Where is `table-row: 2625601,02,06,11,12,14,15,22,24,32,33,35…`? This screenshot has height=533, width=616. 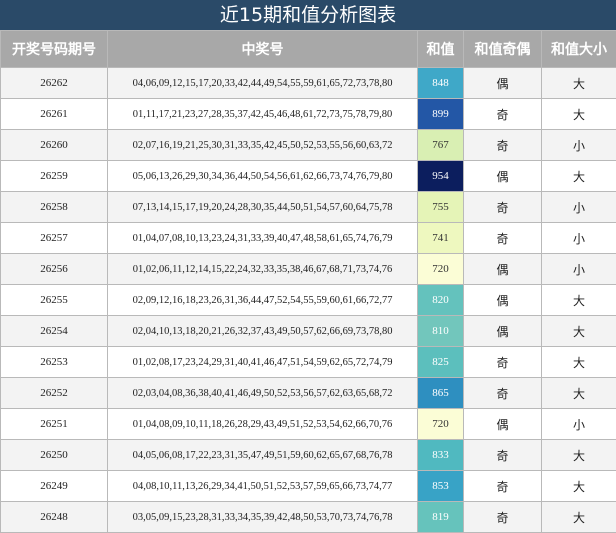
table-row: 2625601,02,06,11,12,14,15,22,24,32,33,35… is located at coordinates (308, 269).